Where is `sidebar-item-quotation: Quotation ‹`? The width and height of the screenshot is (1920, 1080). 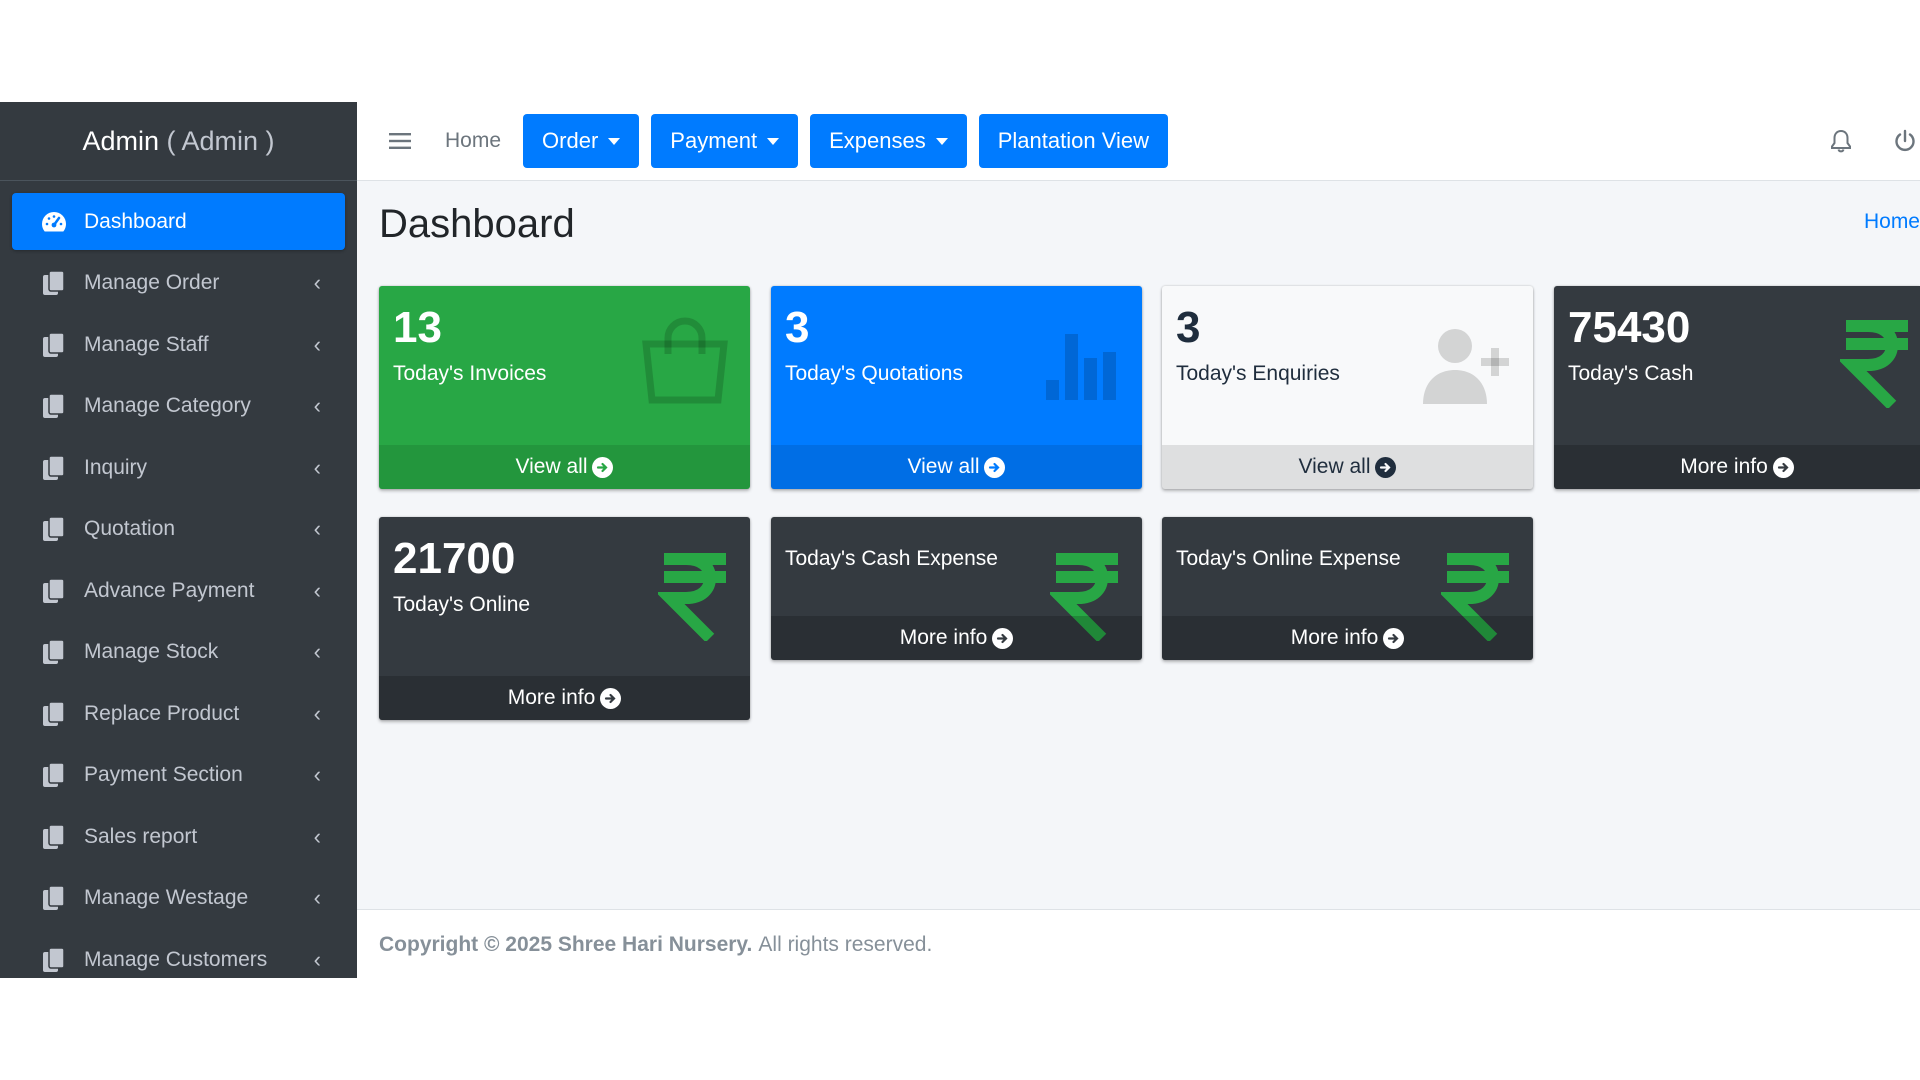
sidebar-item-quotation: Quotation ‹ is located at coordinates (178, 529).